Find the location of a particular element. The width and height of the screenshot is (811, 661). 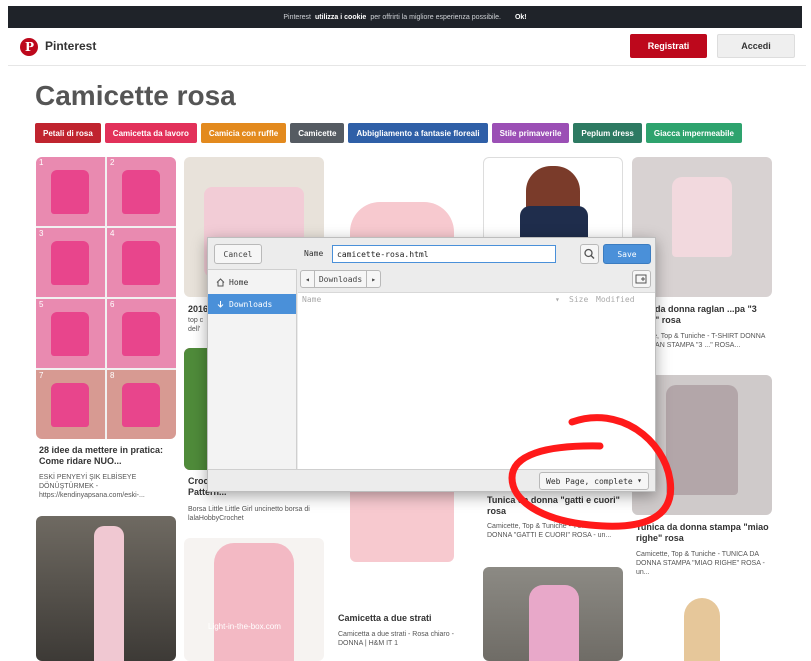

tag-peplum-dress: Peplum dress is located at coordinates (607, 133).